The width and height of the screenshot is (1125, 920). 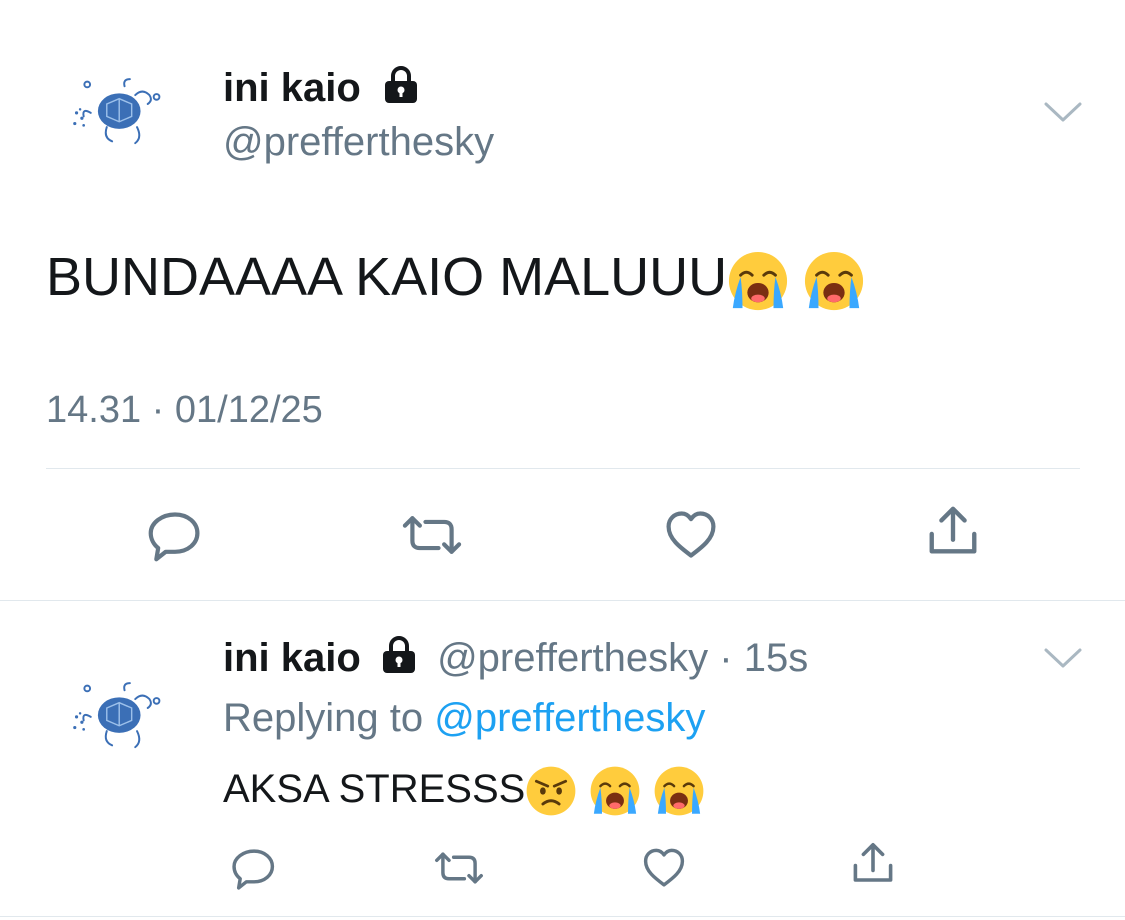 What do you see at coordinates (563, 468) in the screenshot?
I see `divider` at bounding box center [563, 468].